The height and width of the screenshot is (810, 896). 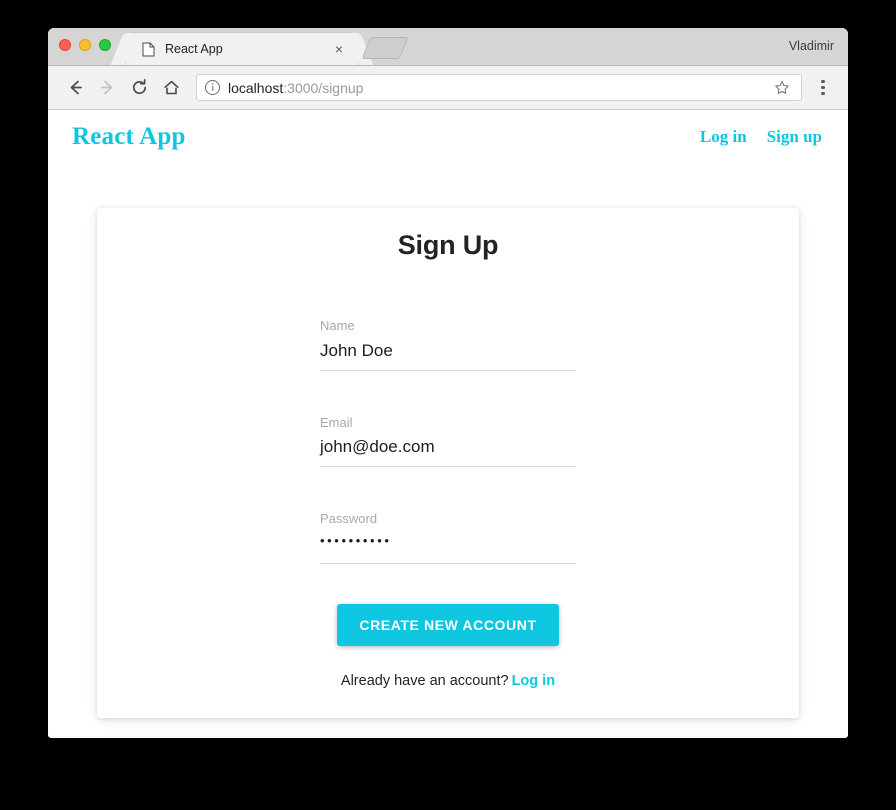 I want to click on close-window-button, so click(x=65, y=45).